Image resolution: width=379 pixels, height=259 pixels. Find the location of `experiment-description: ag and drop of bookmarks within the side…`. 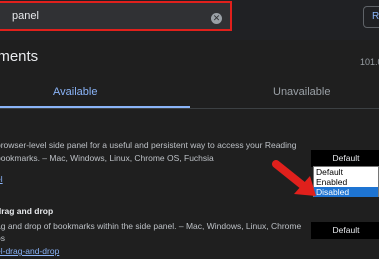

experiment-description: ag and drop of bookmarks within the side… is located at coordinates (151, 226).